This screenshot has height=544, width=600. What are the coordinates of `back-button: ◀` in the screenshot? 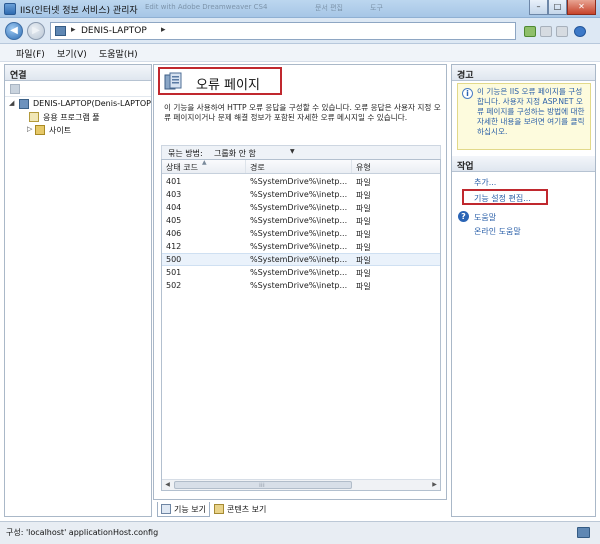 It's located at (14, 31).